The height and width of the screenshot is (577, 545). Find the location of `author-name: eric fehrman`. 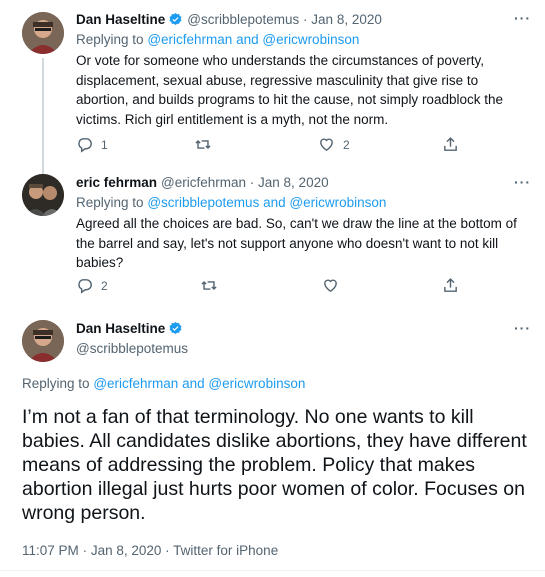

author-name: eric fehrman is located at coordinates (116, 182).